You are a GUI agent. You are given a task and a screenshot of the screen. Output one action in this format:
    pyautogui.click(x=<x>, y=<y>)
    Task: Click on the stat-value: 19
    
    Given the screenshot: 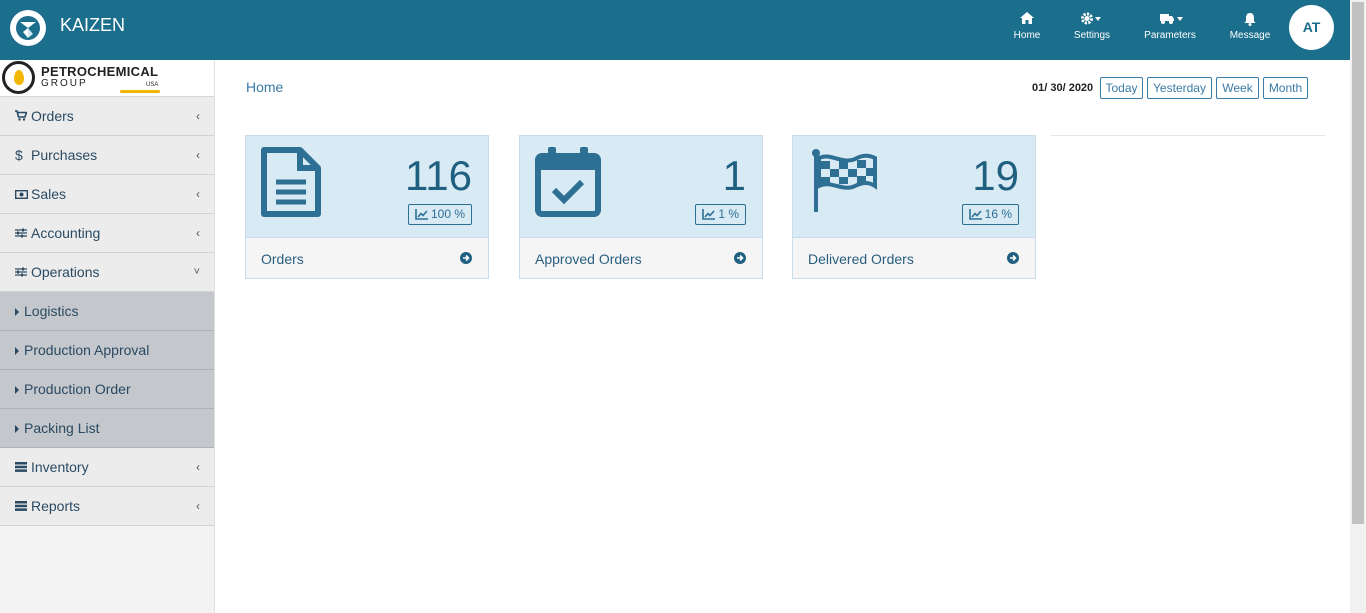 What is the action you would take?
    pyautogui.click(x=995, y=175)
    